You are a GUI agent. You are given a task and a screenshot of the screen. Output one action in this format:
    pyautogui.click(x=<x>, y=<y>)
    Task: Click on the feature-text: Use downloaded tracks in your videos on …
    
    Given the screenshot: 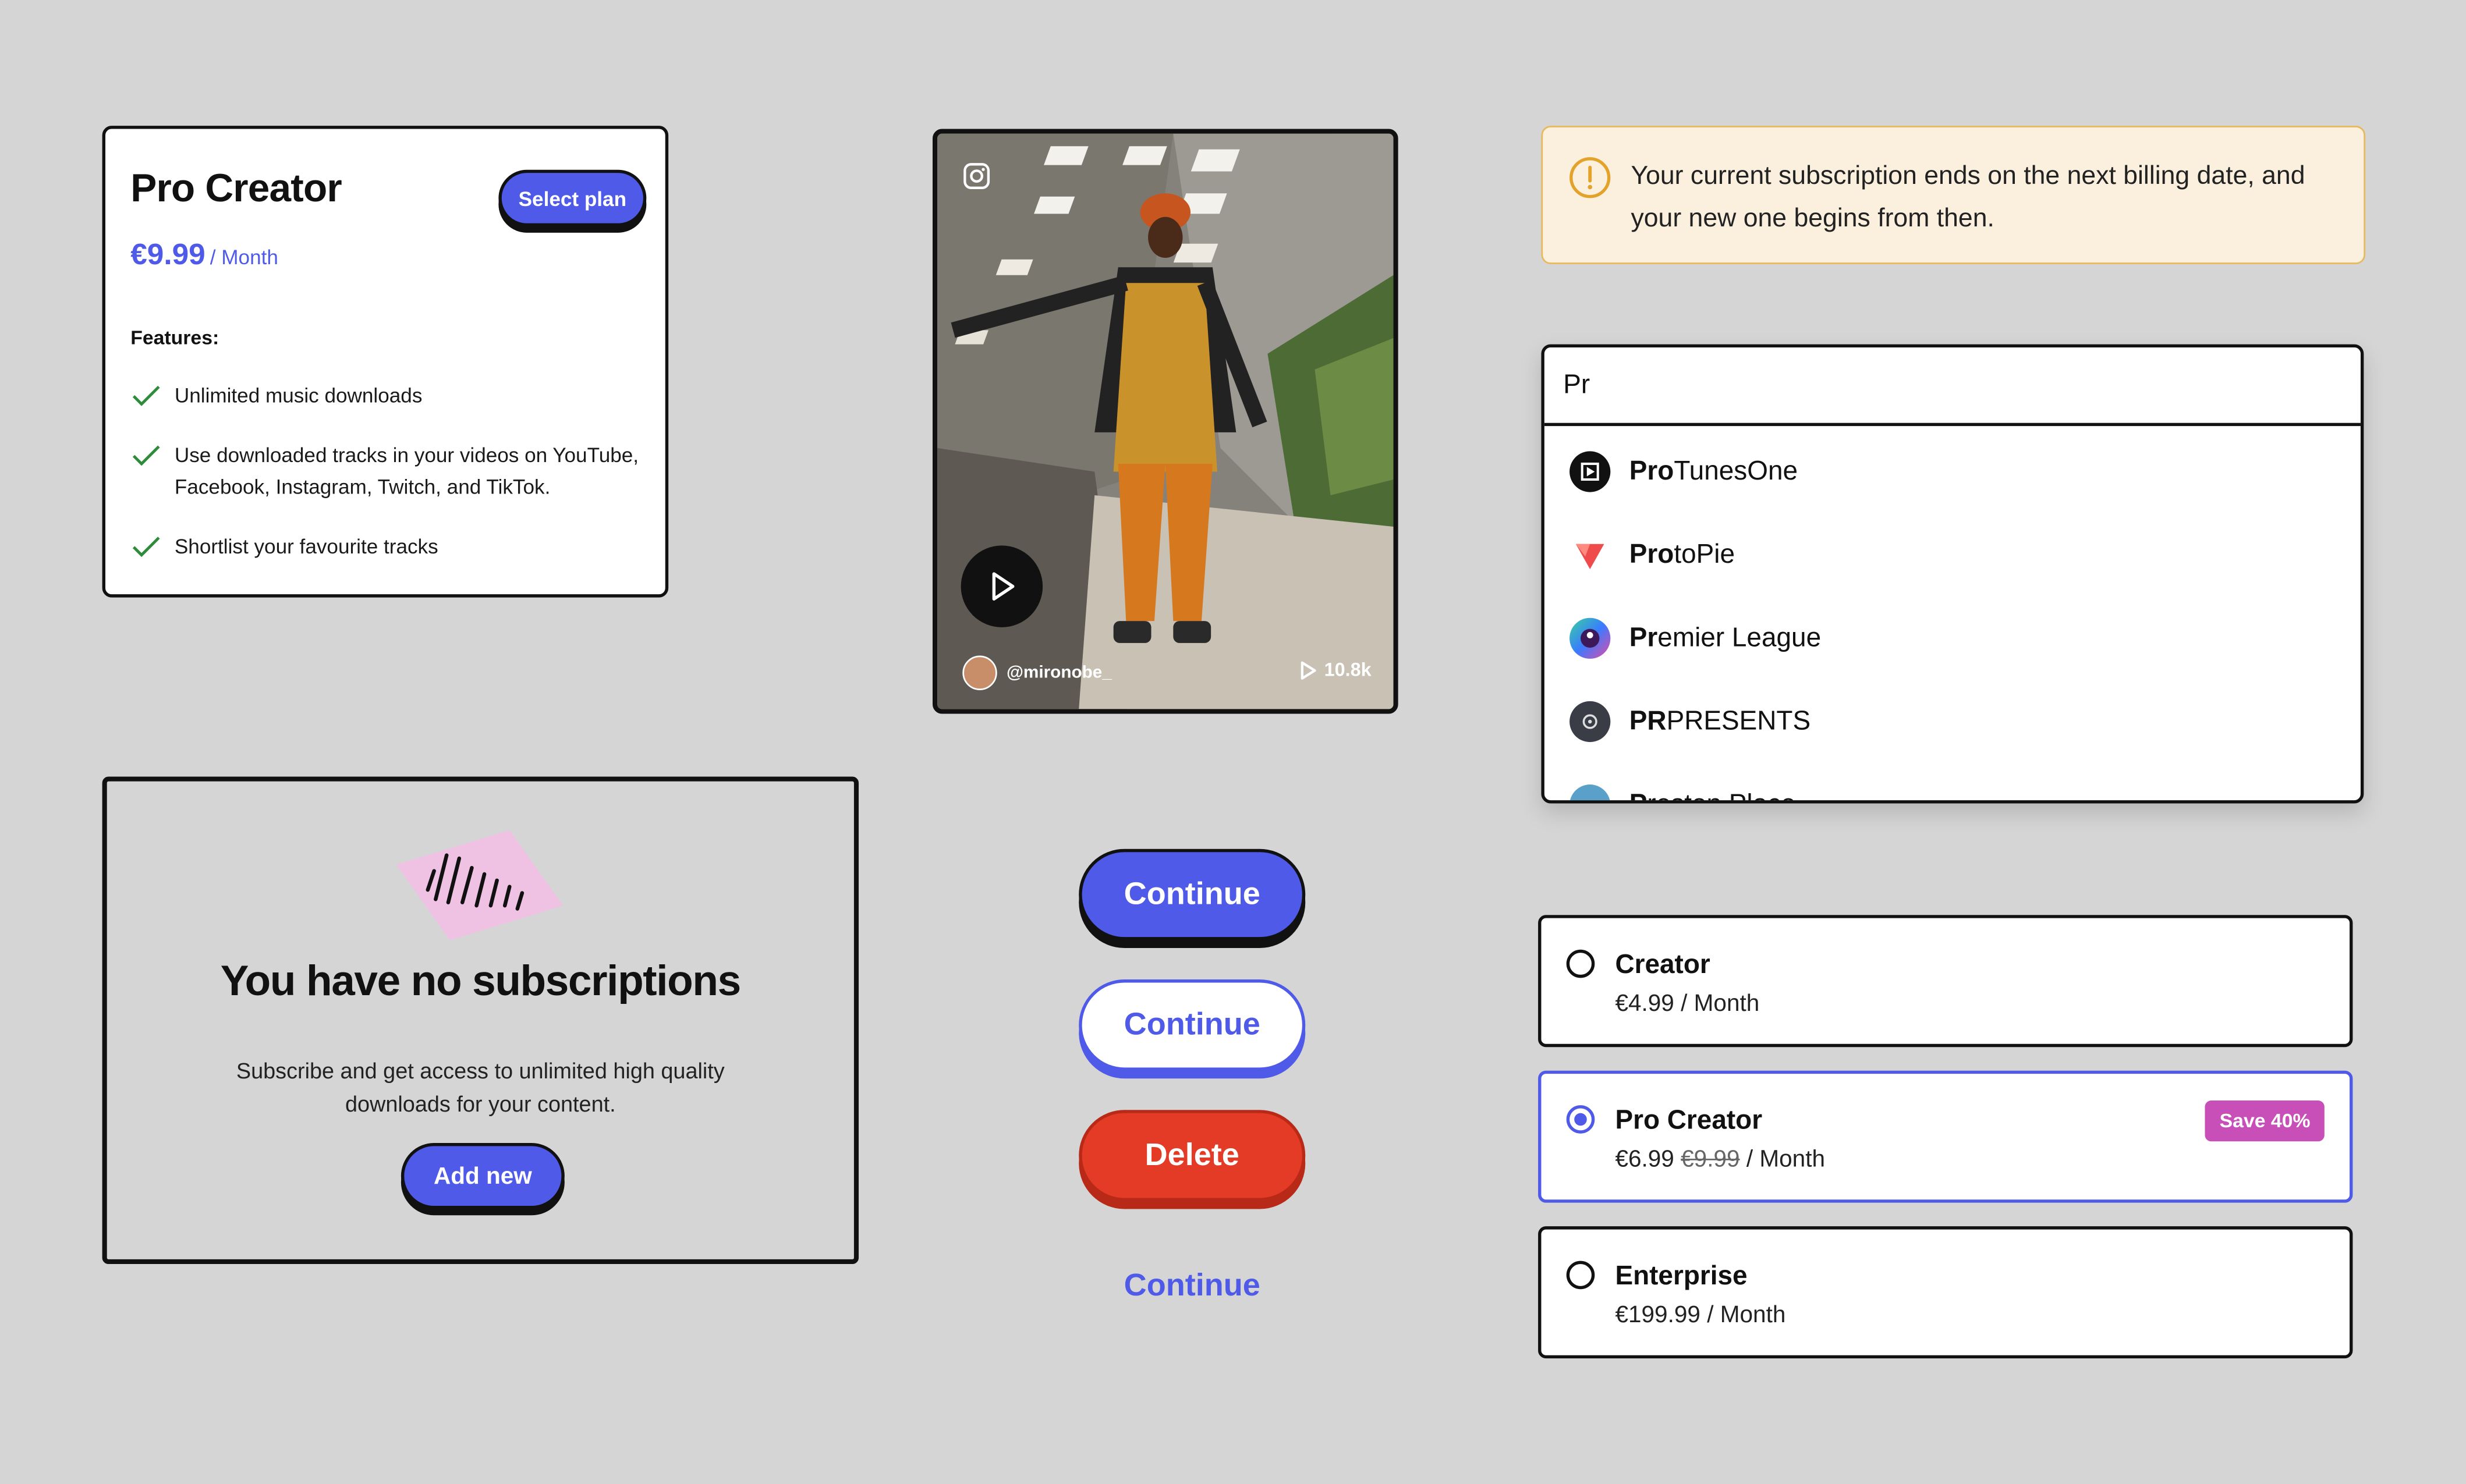 What is the action you would take?
    pyautogui.click(x=406, y=471)
    